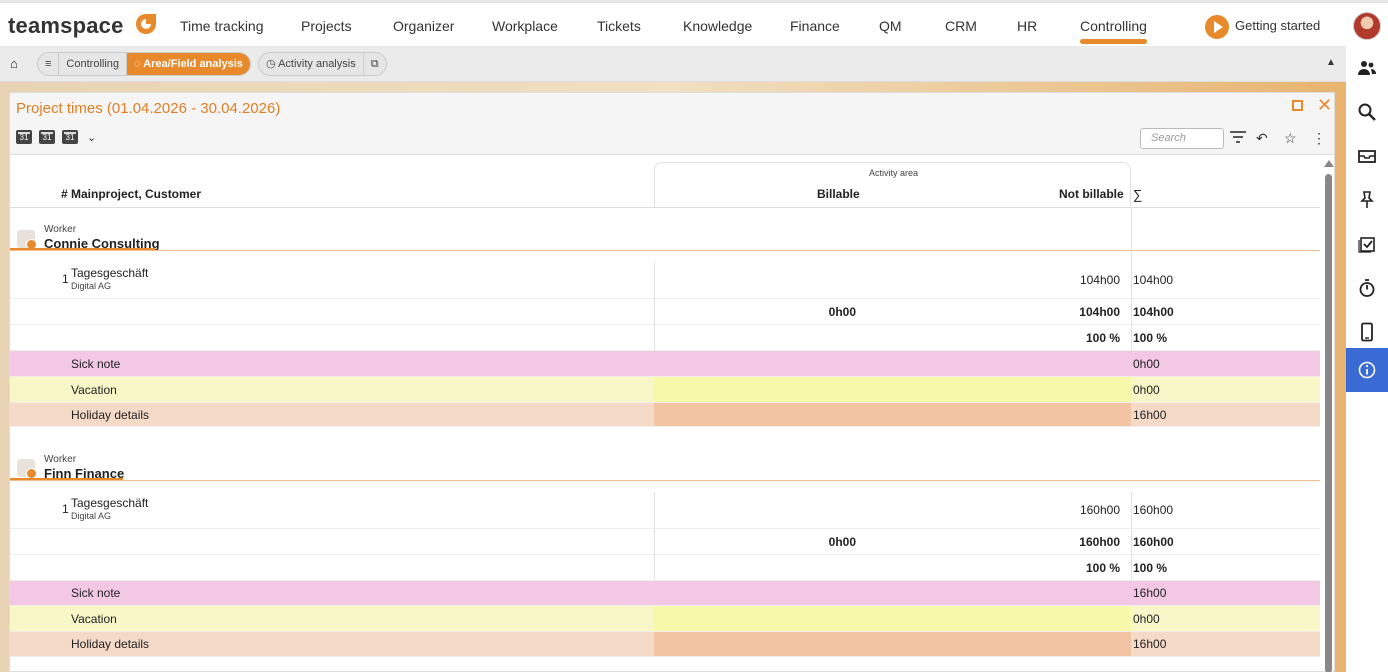  Describe the element at coordinates (93, 64) in the screenshot. I see `breadcrumb-controlling: Controlling` at that location.